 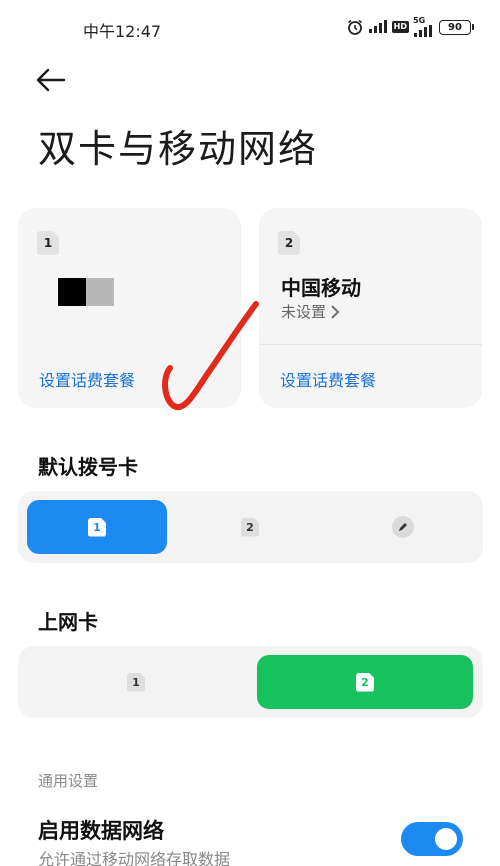 What do you see at coordinates (355, 27) in the screenshot?
I see `alarm-icon` at bounding box center [355, 27].